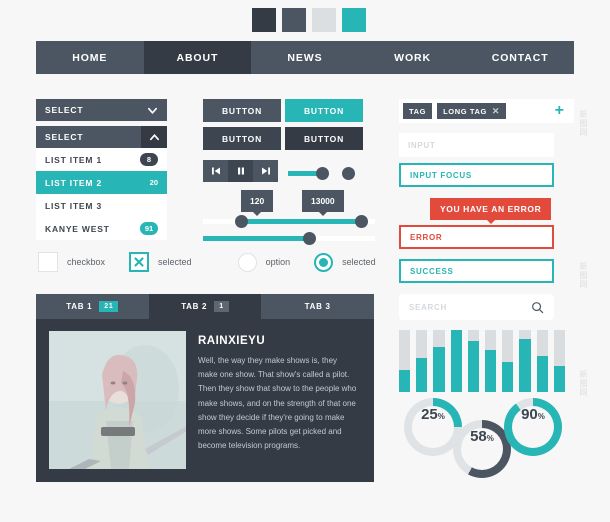 The width and height of the screenshot is (610, 522). I want to click on donut-chart-58: 58%, so click(482, 449).